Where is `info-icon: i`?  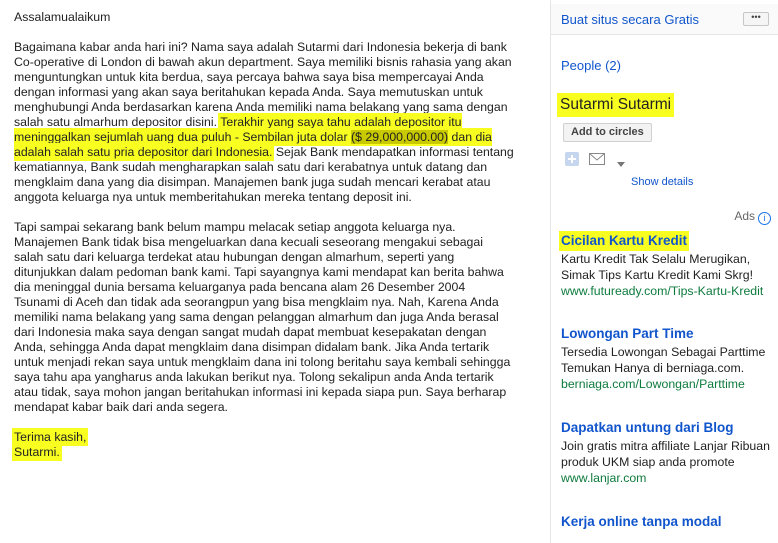 info-icon: i is located at coordinates (764, 218).